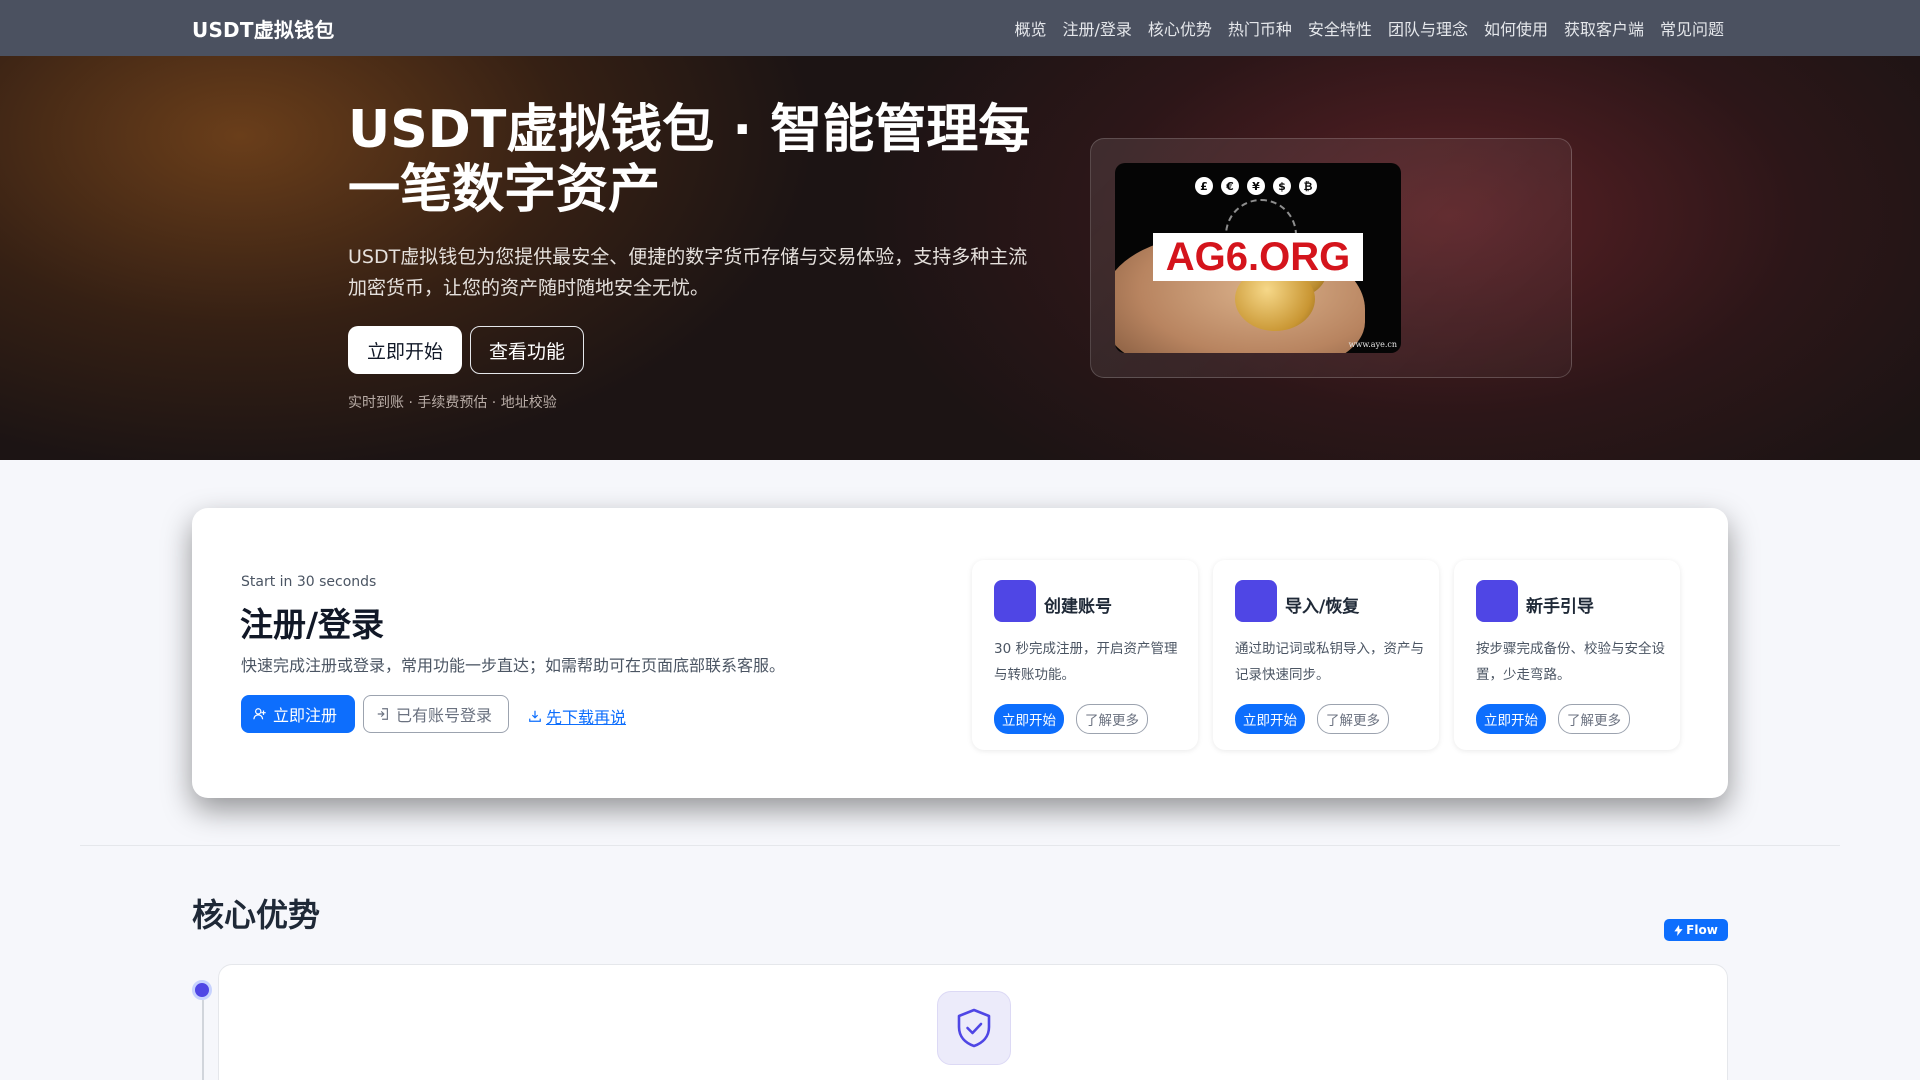  What do you see at coordinates (1260, 28) in the screenshot?
I see `nav-link-coins: 热门币种` at bounding box center [1260, 28].